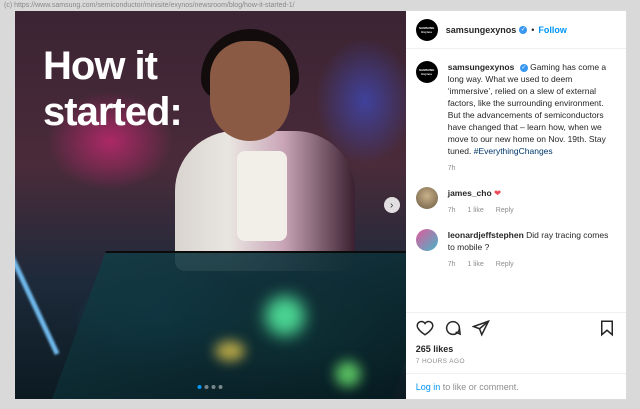 This screenshot has height=409, width=640. I want to click on comment-item: james_cho ❤ 7h 1 like Reply, so click(515, 202).